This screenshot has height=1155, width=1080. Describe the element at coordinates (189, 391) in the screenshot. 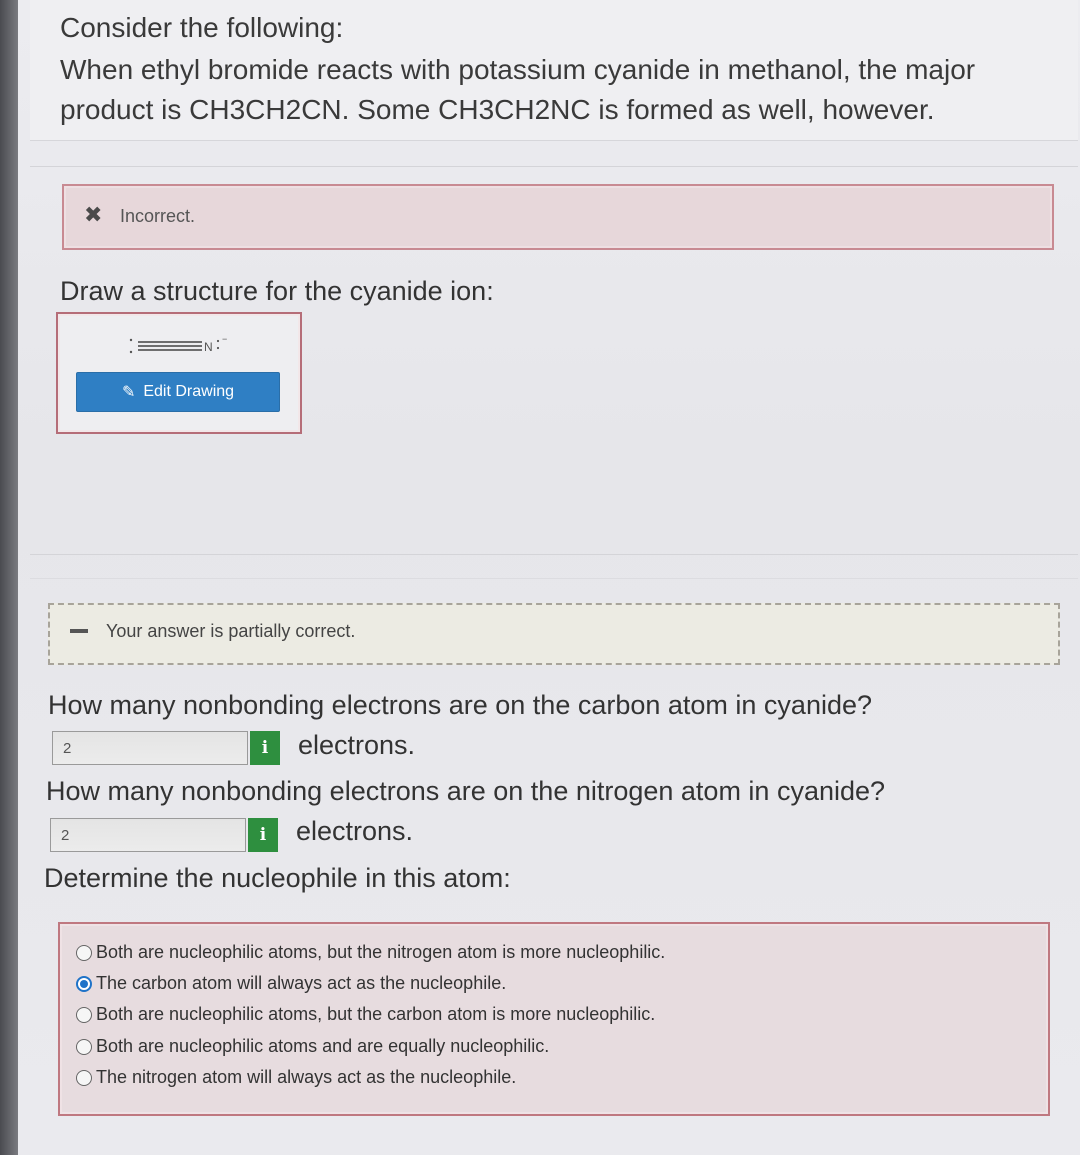

I see `edit-drawing-label: Edit Drawing` at that location.